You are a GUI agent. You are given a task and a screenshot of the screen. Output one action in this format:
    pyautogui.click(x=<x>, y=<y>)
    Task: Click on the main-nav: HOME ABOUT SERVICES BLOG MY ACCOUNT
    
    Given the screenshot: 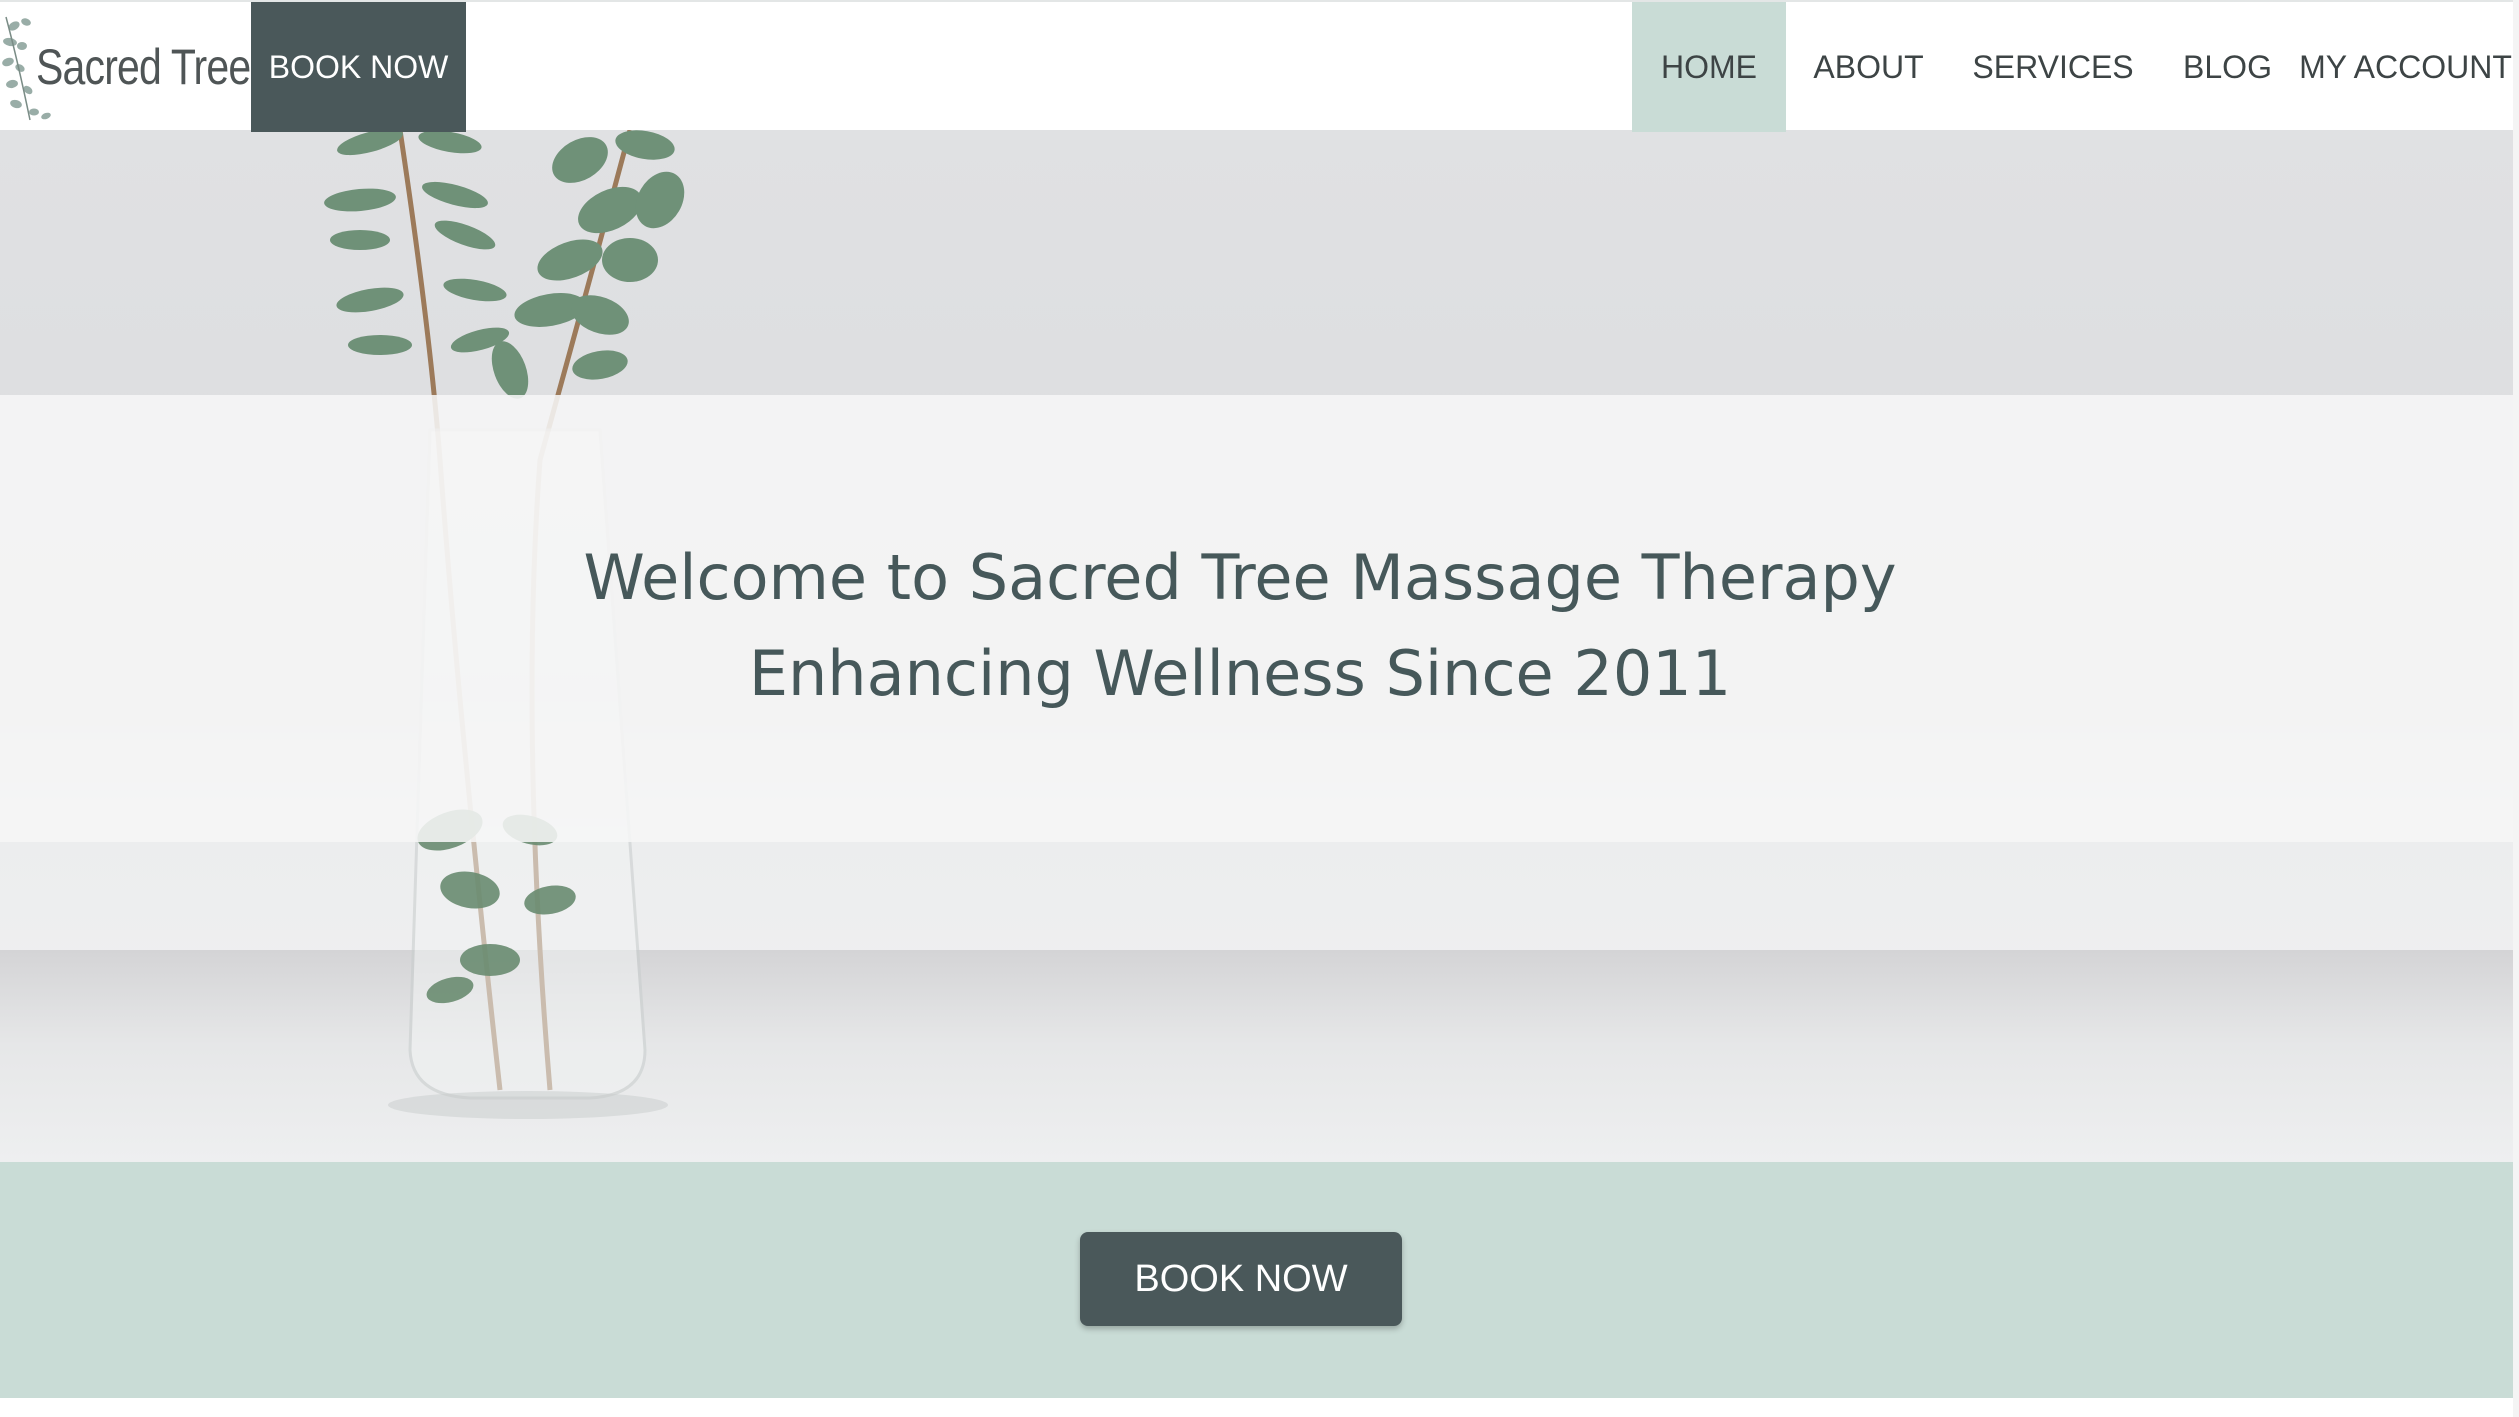 What is the action you would take?
    pyautogui.click(x=2075, y=67)
    